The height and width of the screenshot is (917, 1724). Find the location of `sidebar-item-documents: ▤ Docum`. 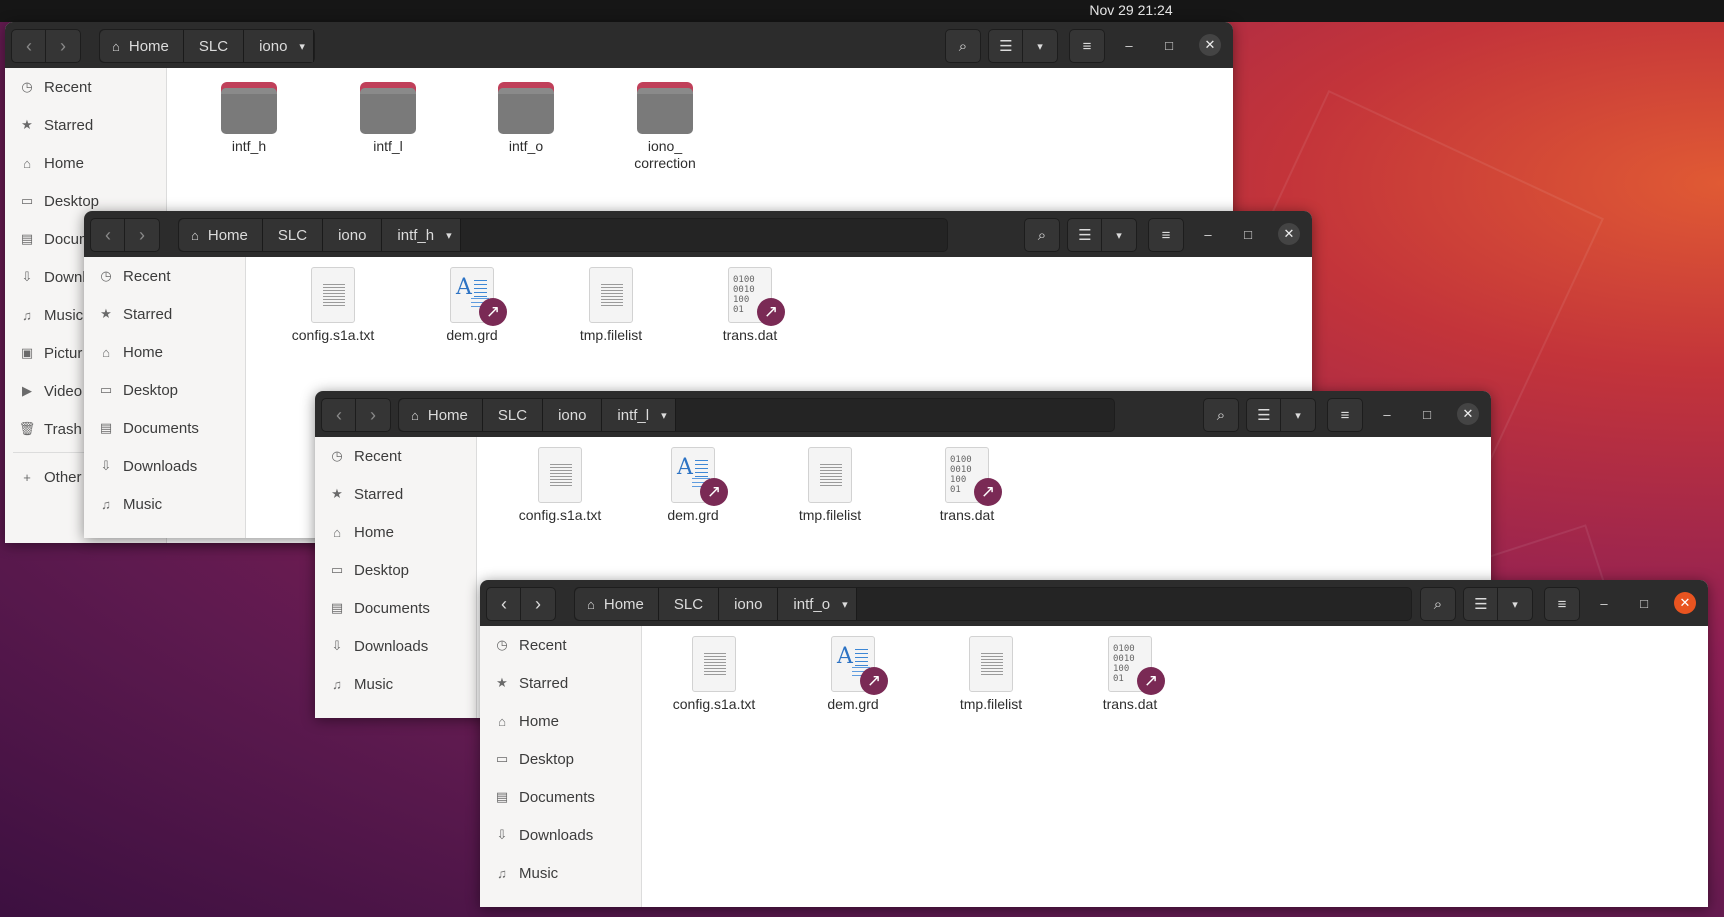

sidebar-item-documents: ▤ Docum is located at coordinates (48, 239).